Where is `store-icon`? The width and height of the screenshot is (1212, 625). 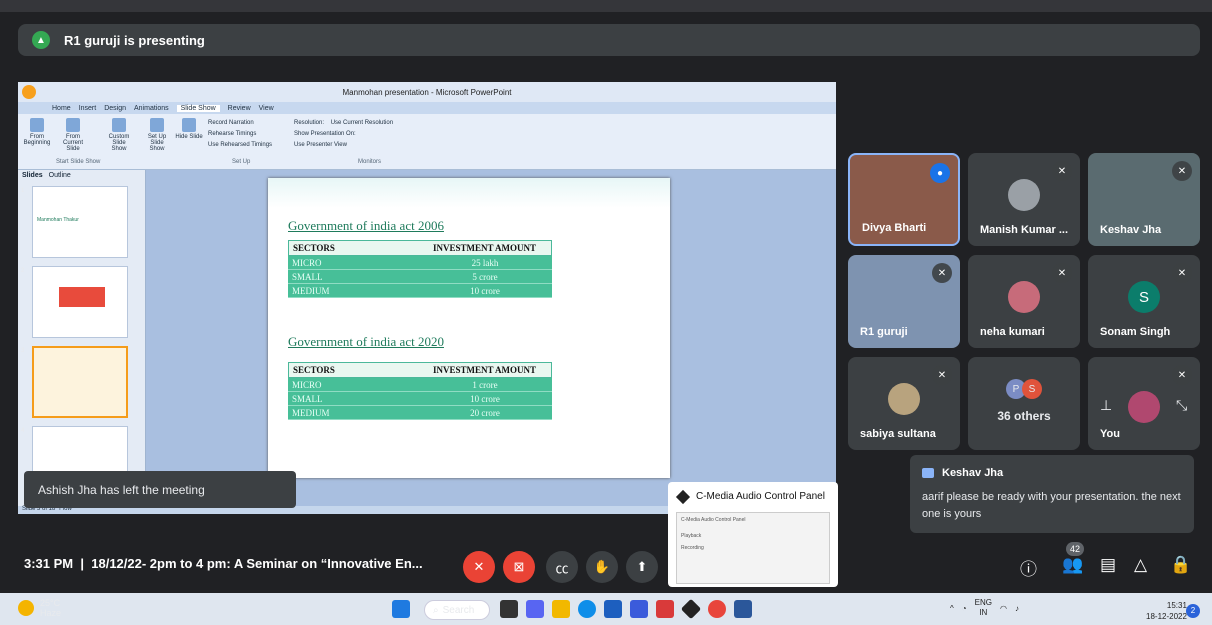 store-icon is located at coordinates (613, 609).